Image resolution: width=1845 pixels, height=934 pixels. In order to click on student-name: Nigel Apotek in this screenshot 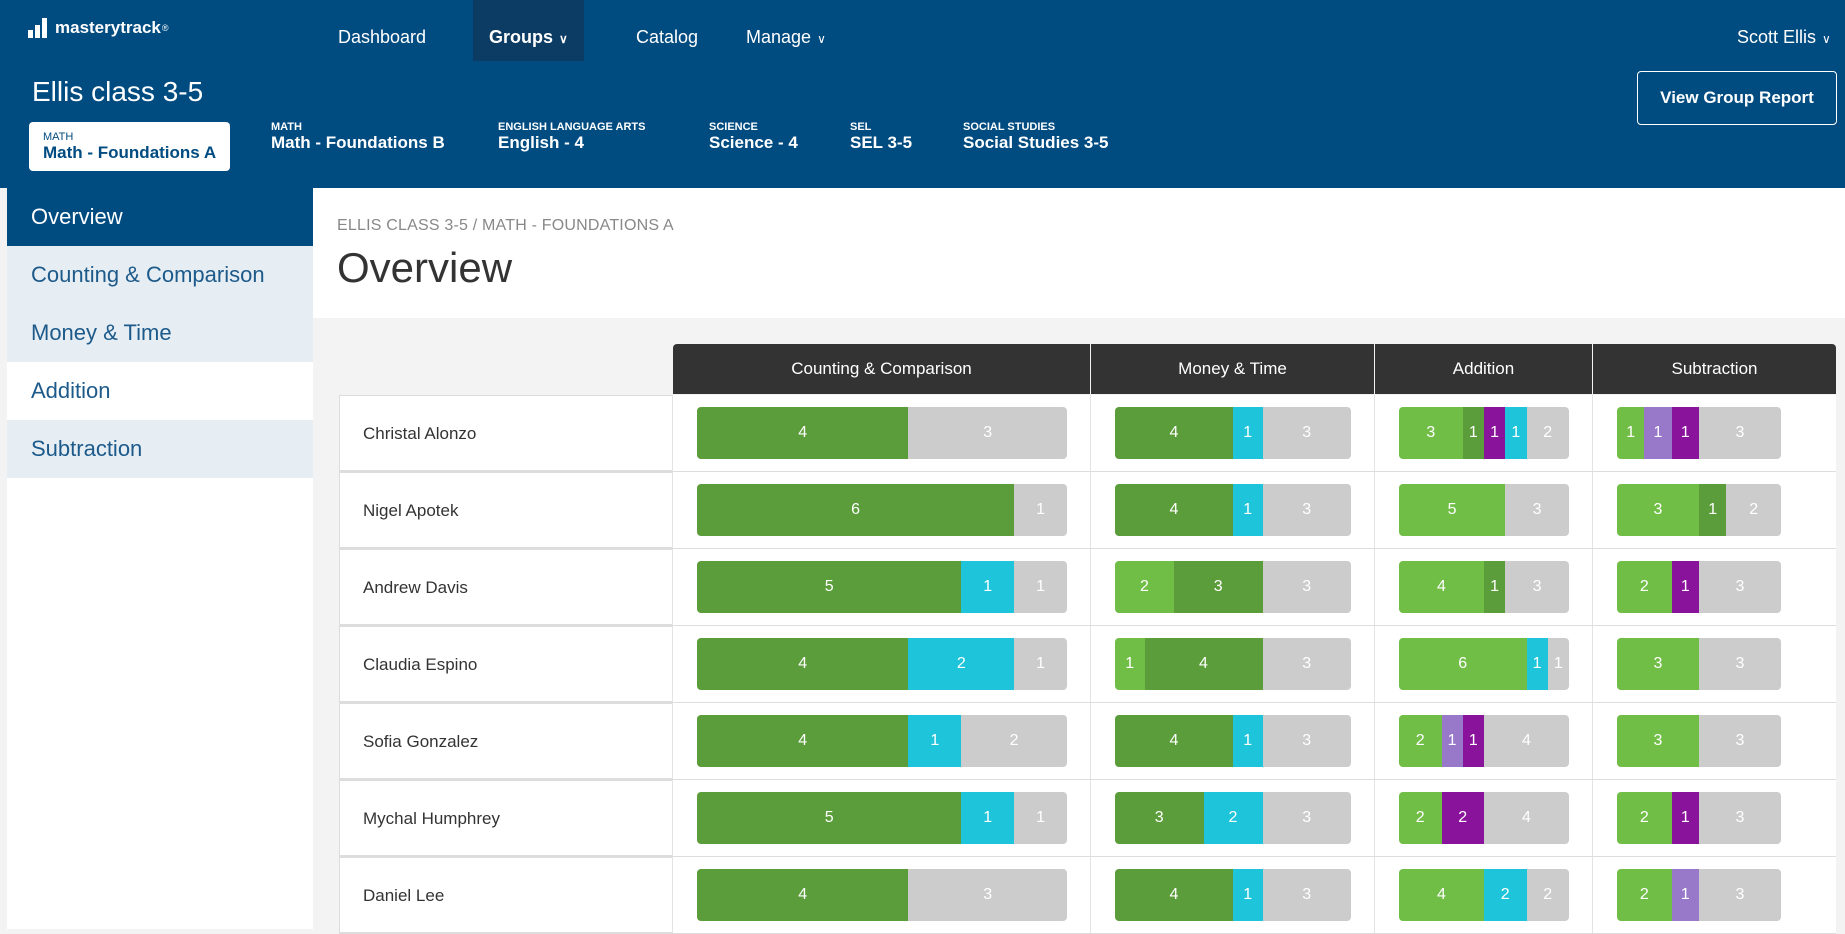, I will do `click(505, 510)`.